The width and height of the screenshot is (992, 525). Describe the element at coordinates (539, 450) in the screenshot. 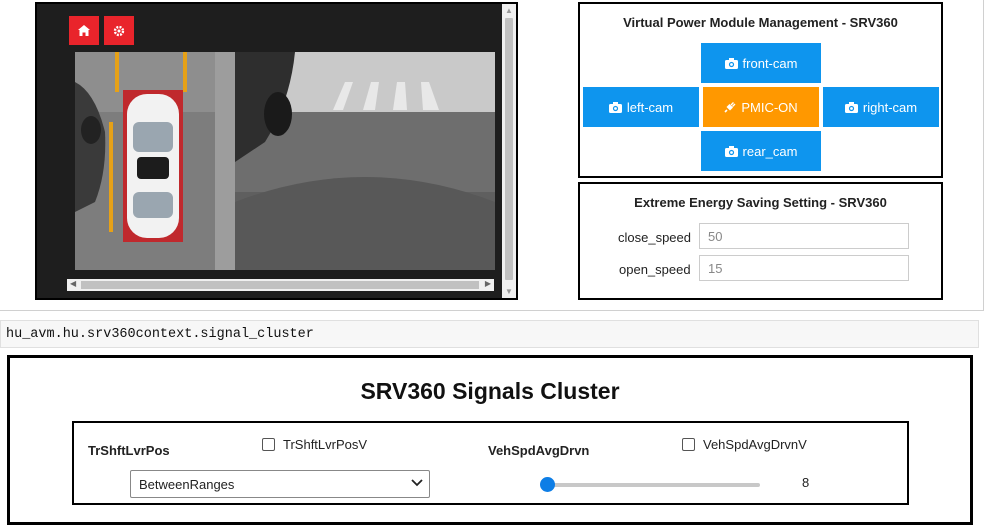

I see `vehicle-speed-label: VehSpdAvgDrvn` at that location.